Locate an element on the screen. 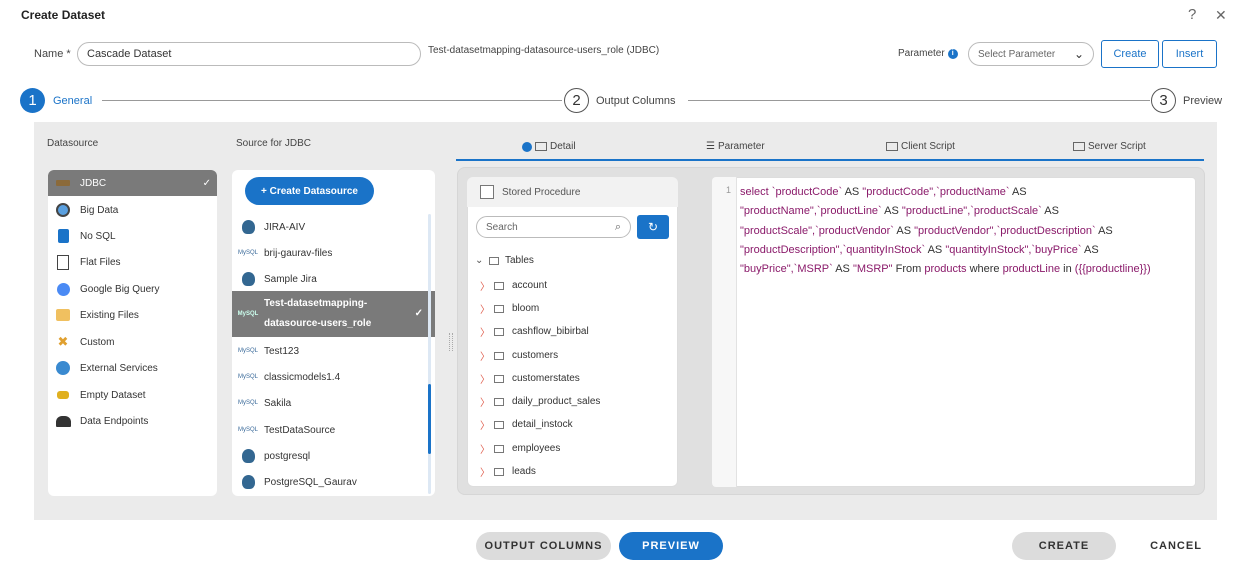 The image size is (1240, 568). datasource-item-data-endpoints: Data Endpoints is located at coordinates (132, 421).